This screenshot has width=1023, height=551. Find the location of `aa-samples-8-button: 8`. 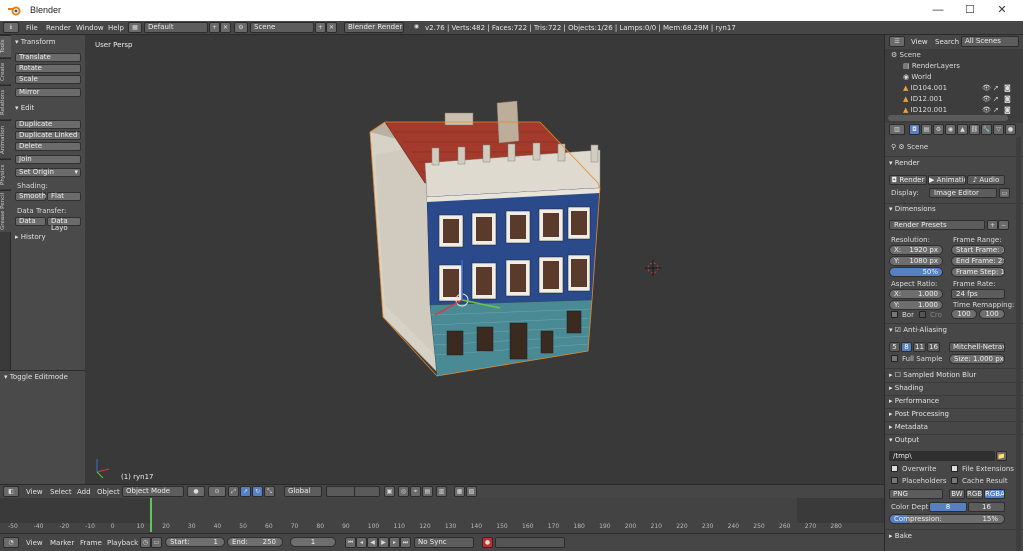

aa-samples-8-button: 8 is located at coordinates (906, 347).